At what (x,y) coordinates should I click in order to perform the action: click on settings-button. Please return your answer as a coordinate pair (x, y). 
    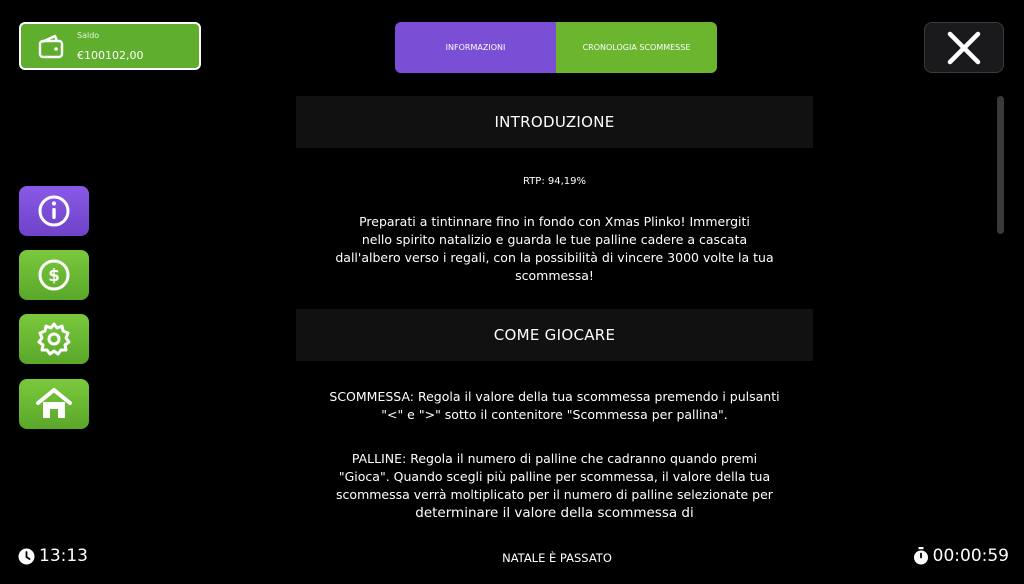
    Looking at the image, I should click on (54, 339).